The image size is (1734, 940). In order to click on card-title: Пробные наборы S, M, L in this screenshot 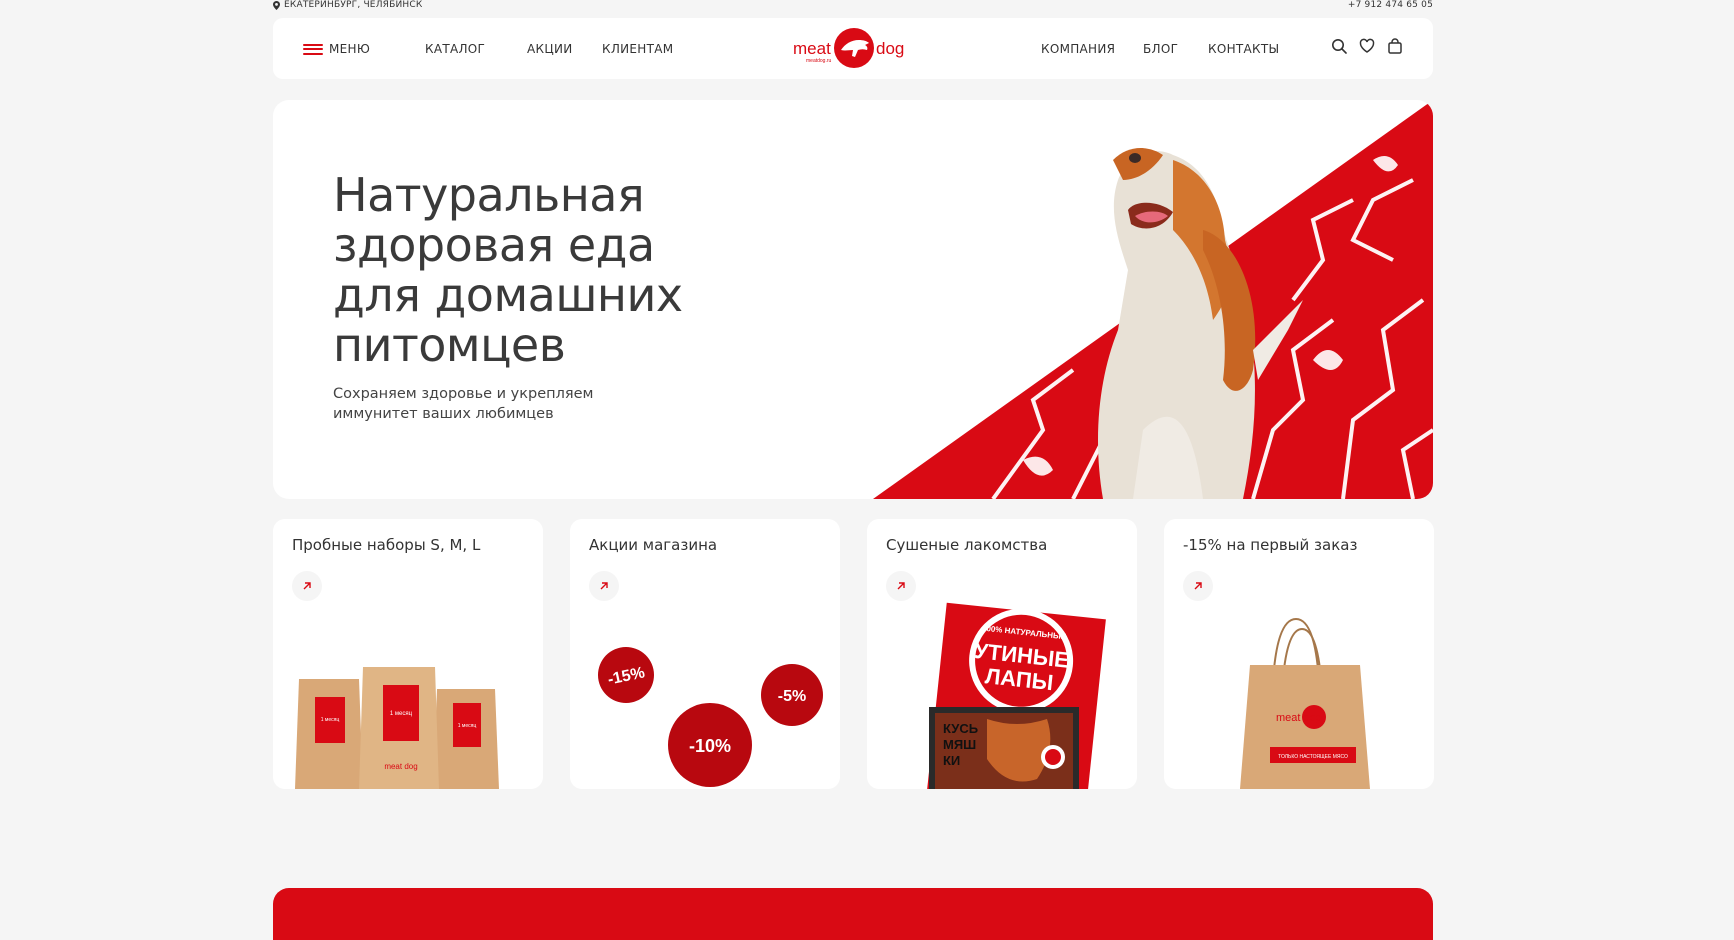, I will do `click(386, 545)`.